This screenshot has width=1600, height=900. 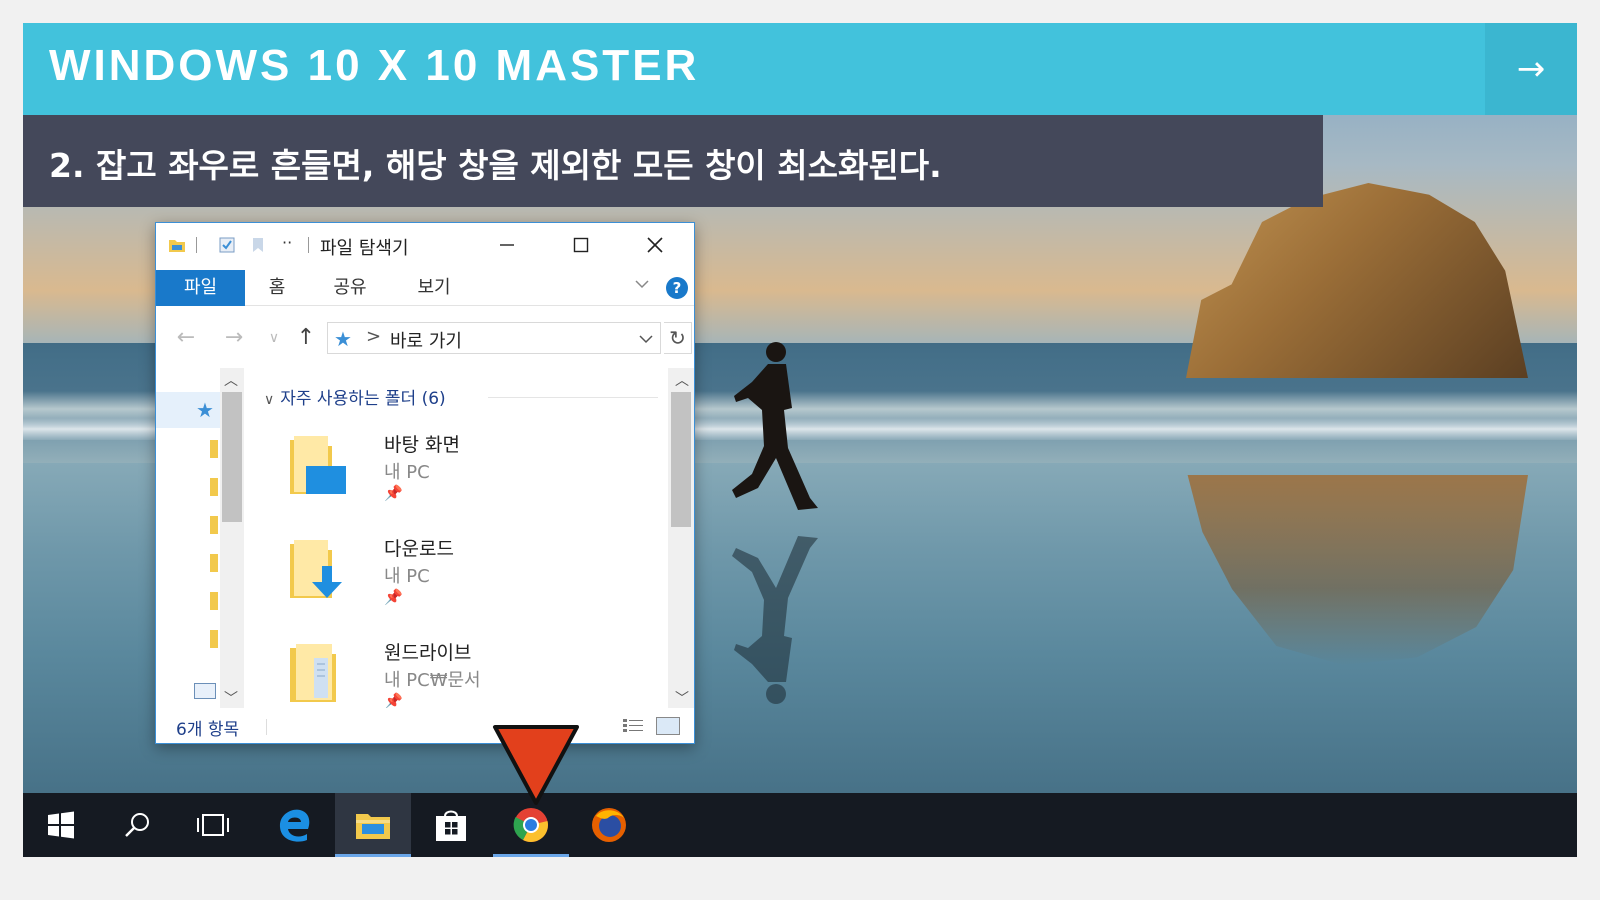 I want to click on slide-subtitle: 2. 잡고 좌우로 흔들면, 해당 창을 제외한 모든 창이 최소화된다., so click(x=495, y=165).